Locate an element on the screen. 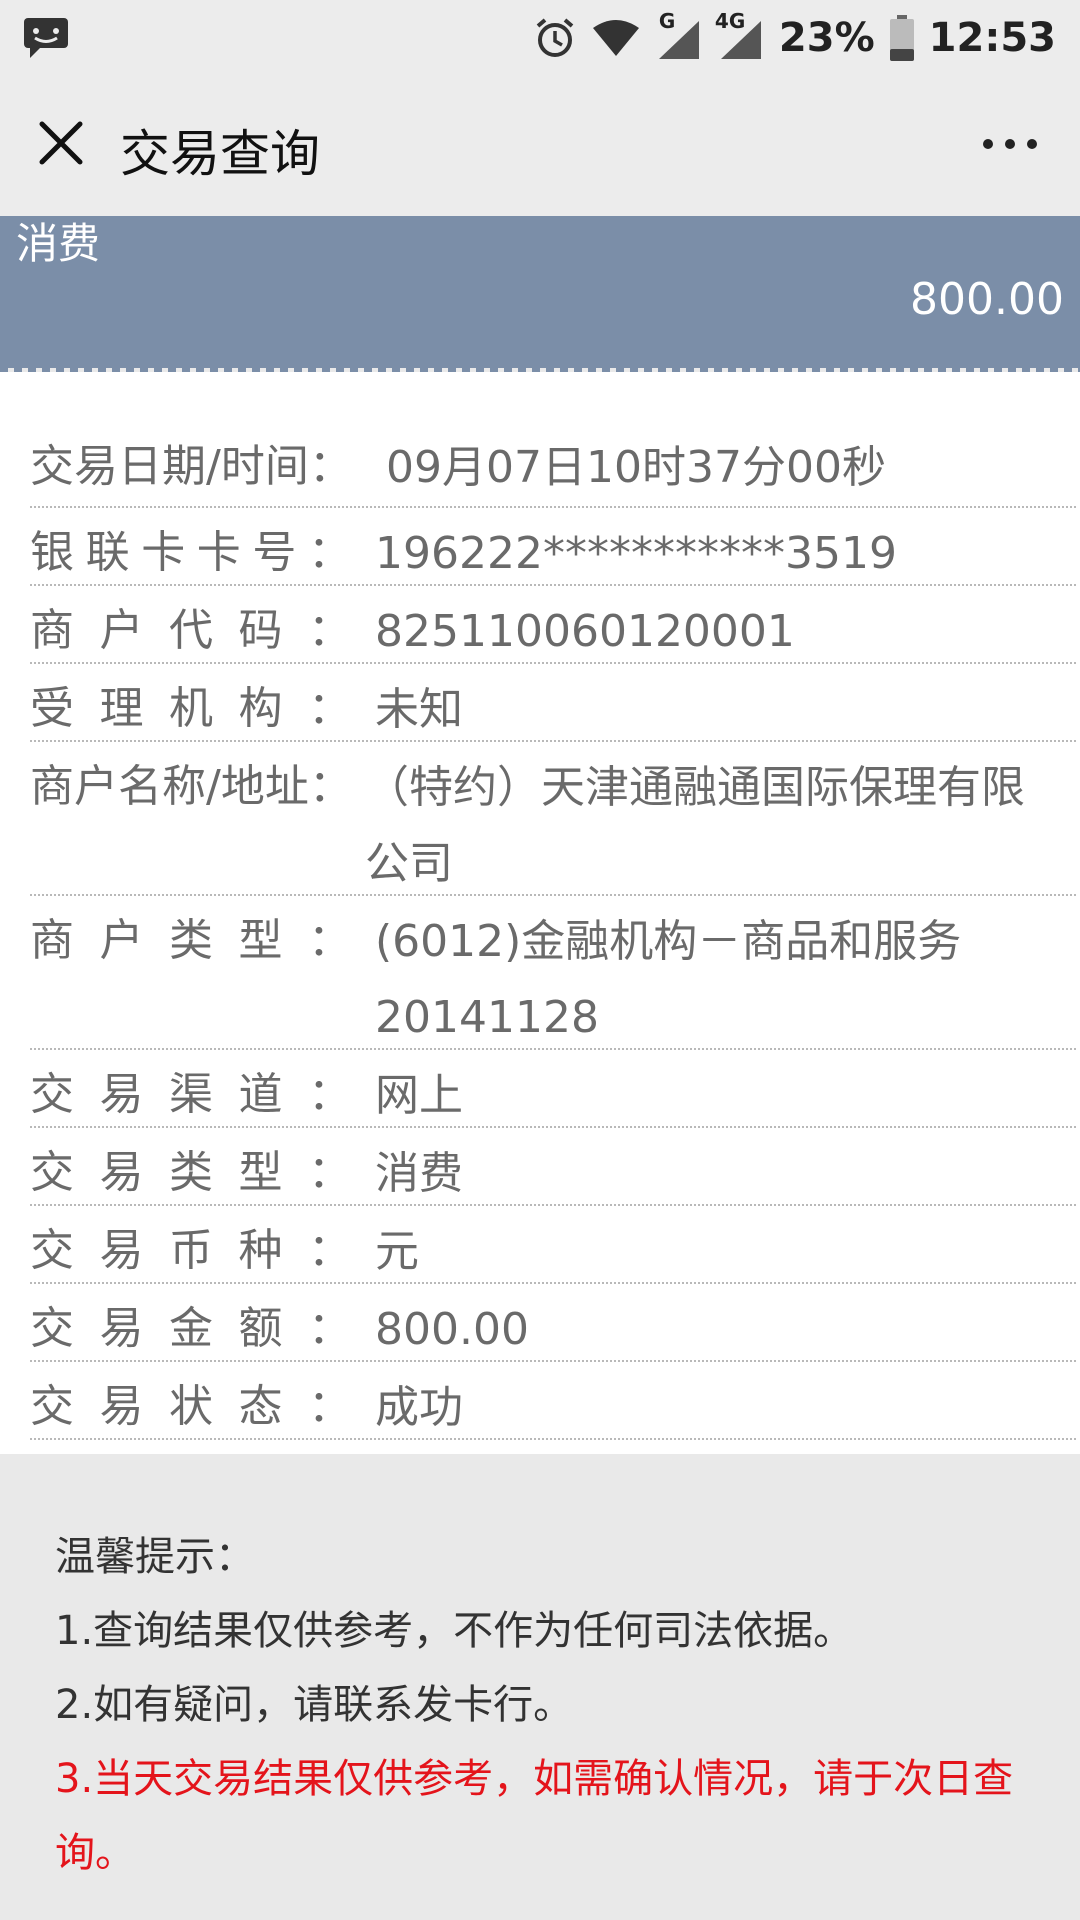 The height and width of the screenshot is (1920, 1080). tip-item: 1.查询结果仅供参考，不作为任何司法依据。 is located at coordinates (454, 1631).